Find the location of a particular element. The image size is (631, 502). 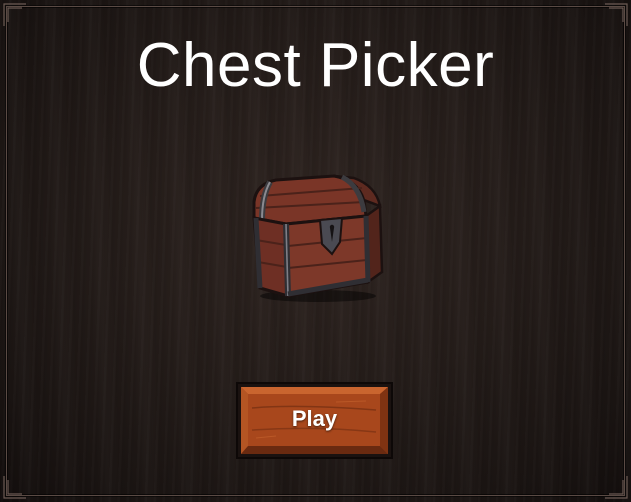

game-title: Chest Picker is located at coordinates (315, 65).